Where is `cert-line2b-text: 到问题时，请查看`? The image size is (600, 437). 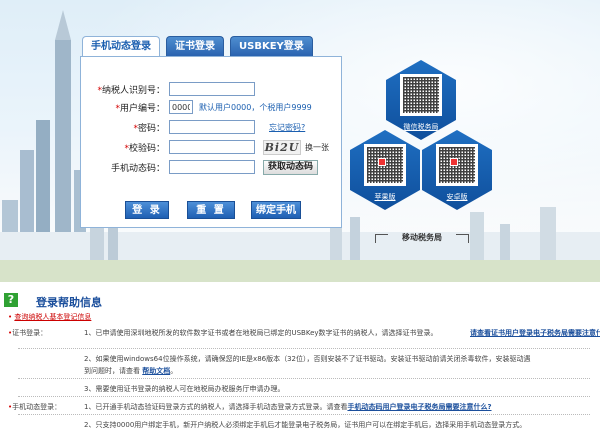
cert-line2b-text: 到问题时，请查看 is located at coordinates (112, 371).